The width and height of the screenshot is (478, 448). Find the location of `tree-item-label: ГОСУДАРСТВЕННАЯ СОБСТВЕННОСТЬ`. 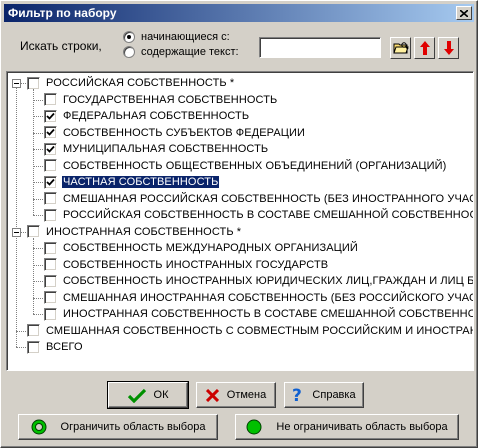

tree-item-label: ГОСУДАРСТВЕННАЯ СОБСТВЕННОСТЬ is located at coordinates (170, 99).